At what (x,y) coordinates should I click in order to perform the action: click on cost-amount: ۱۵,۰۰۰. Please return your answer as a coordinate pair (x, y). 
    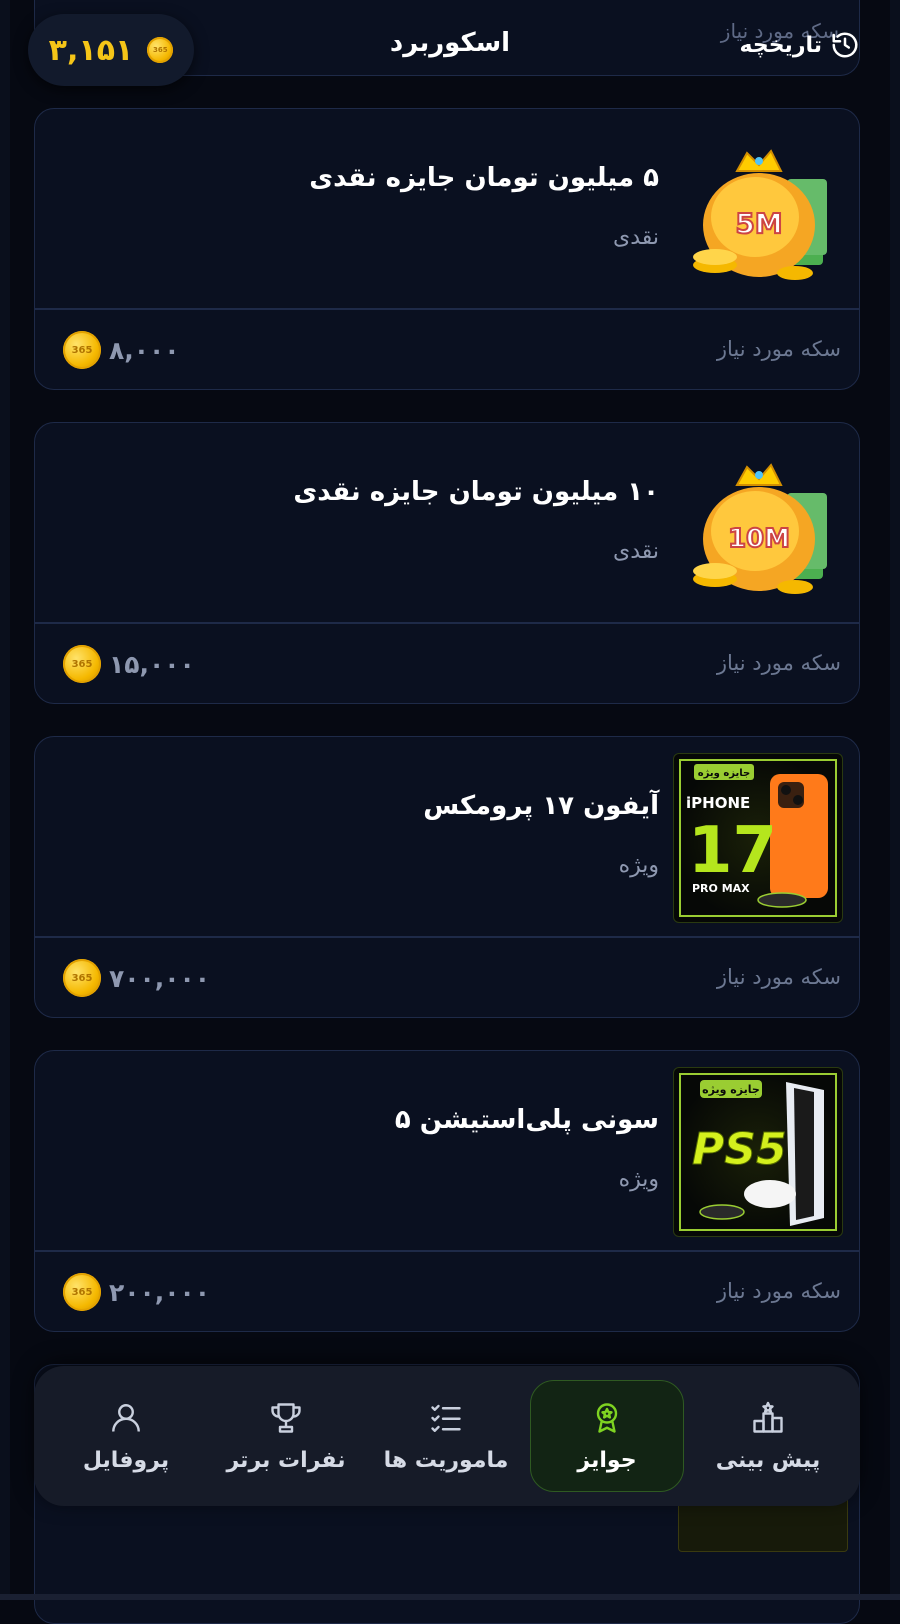
    Looking at the image, I should click on (152, 664).